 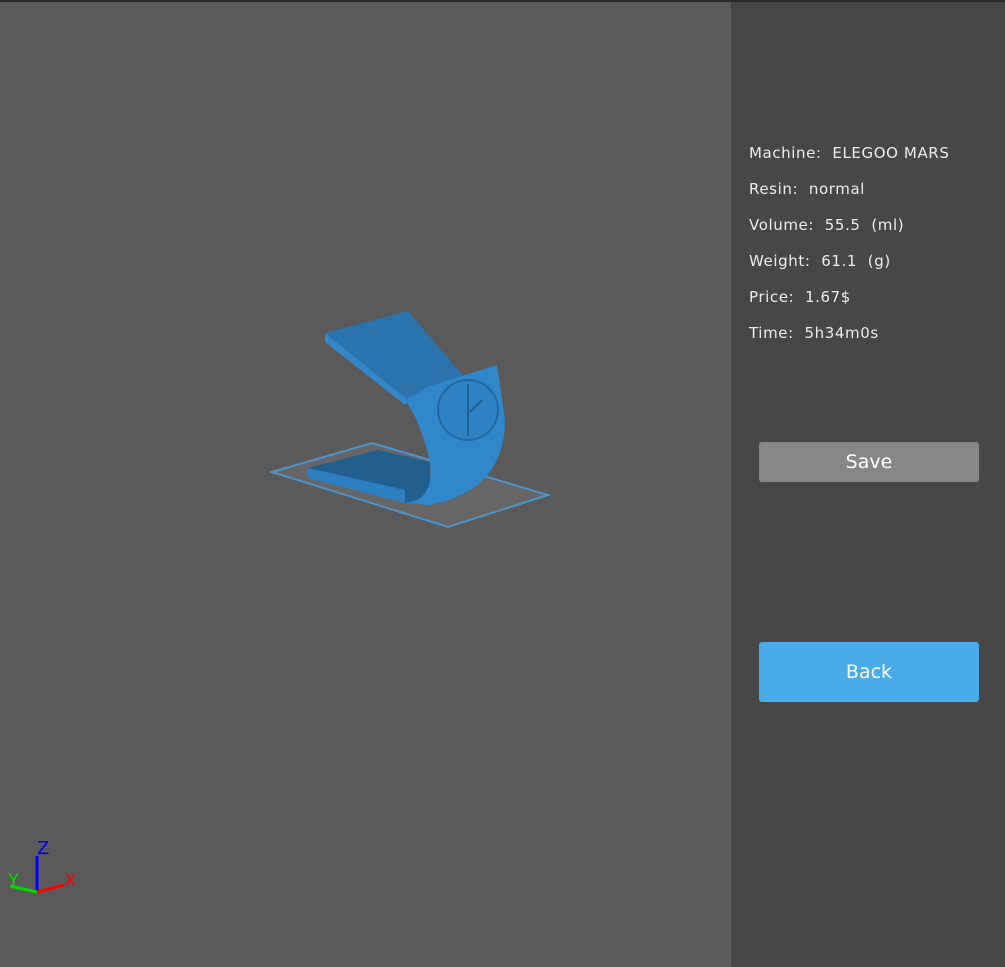 I want to click on axis-x-label: X, so click(x=70, y=880).